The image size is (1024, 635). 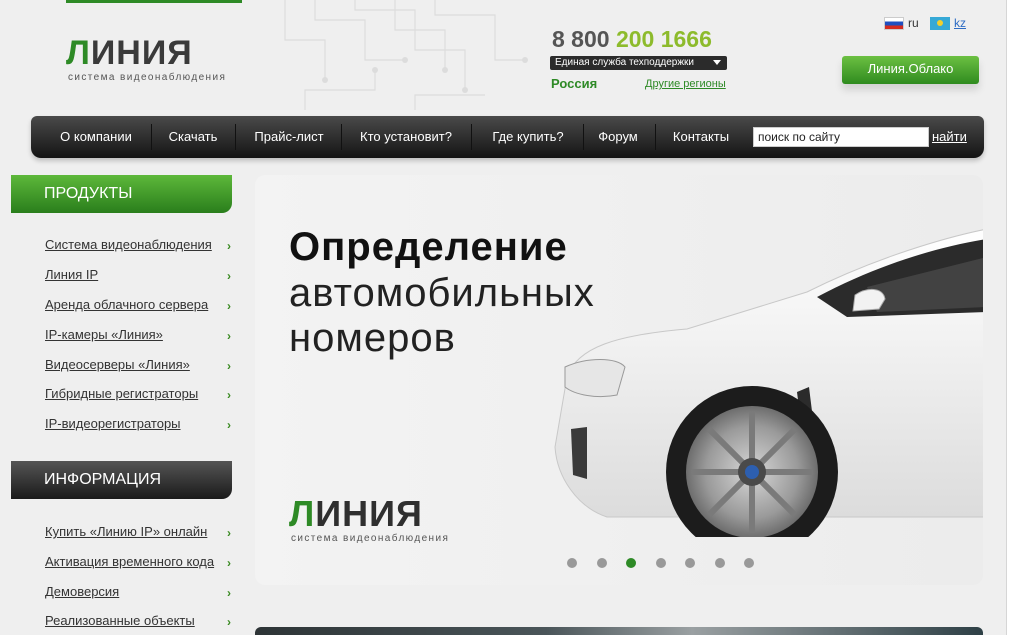 I want to click on sidebar-item-products: Линия IP ›, so click(x=140, y=276).